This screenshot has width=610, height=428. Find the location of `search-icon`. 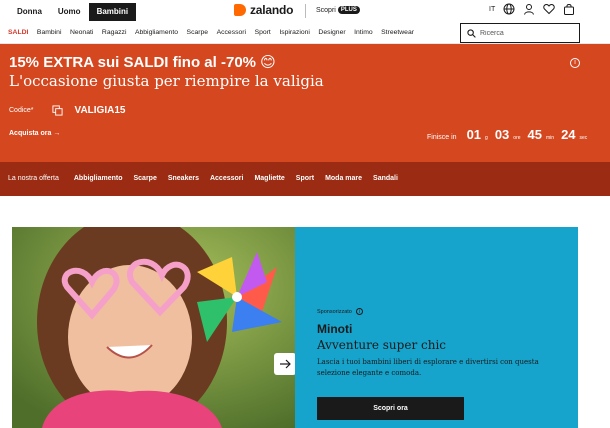

search-icon is located at coordinates (471, 33).